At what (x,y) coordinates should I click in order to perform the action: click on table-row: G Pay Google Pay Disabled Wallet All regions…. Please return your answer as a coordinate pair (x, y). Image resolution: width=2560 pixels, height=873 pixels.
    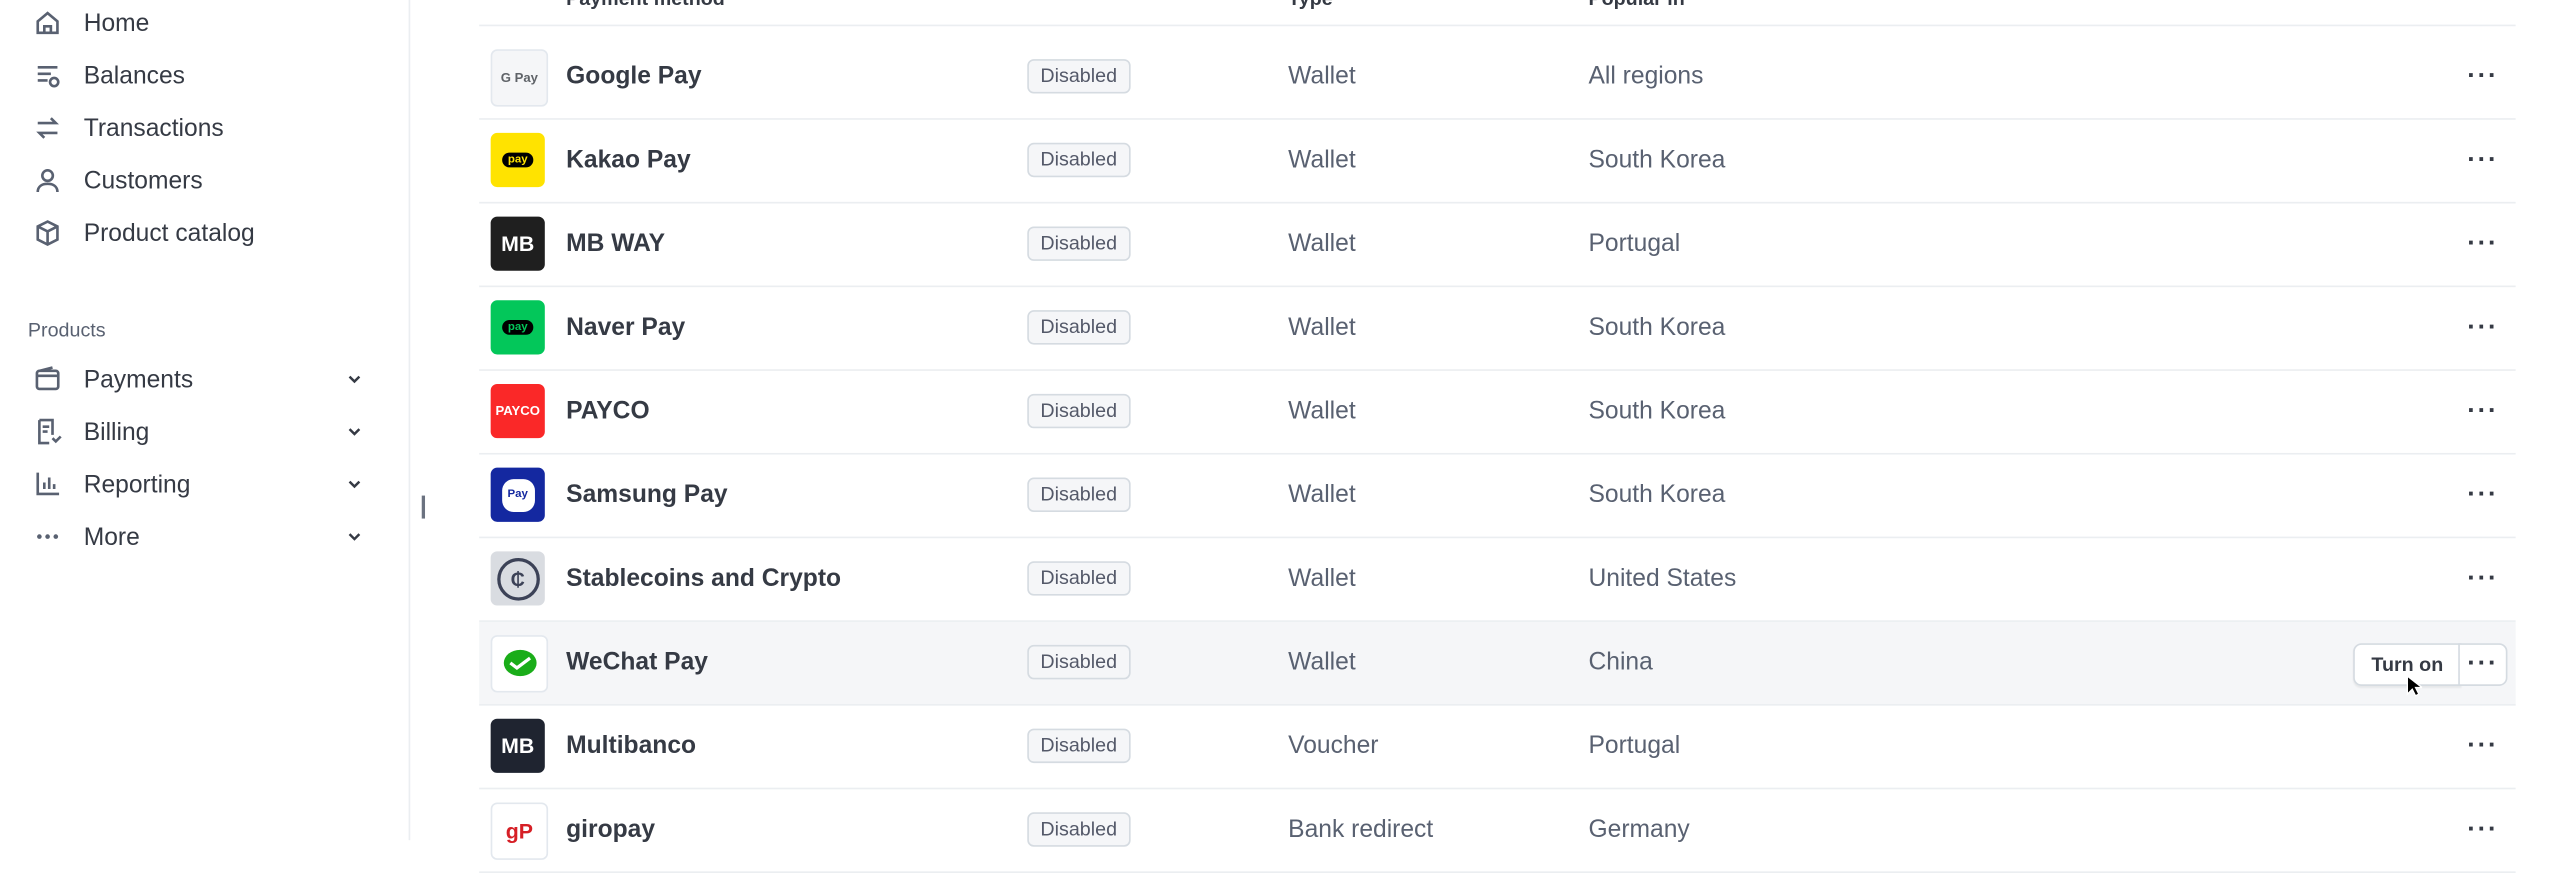
    Looking at the image, I should click on (1497, 78).